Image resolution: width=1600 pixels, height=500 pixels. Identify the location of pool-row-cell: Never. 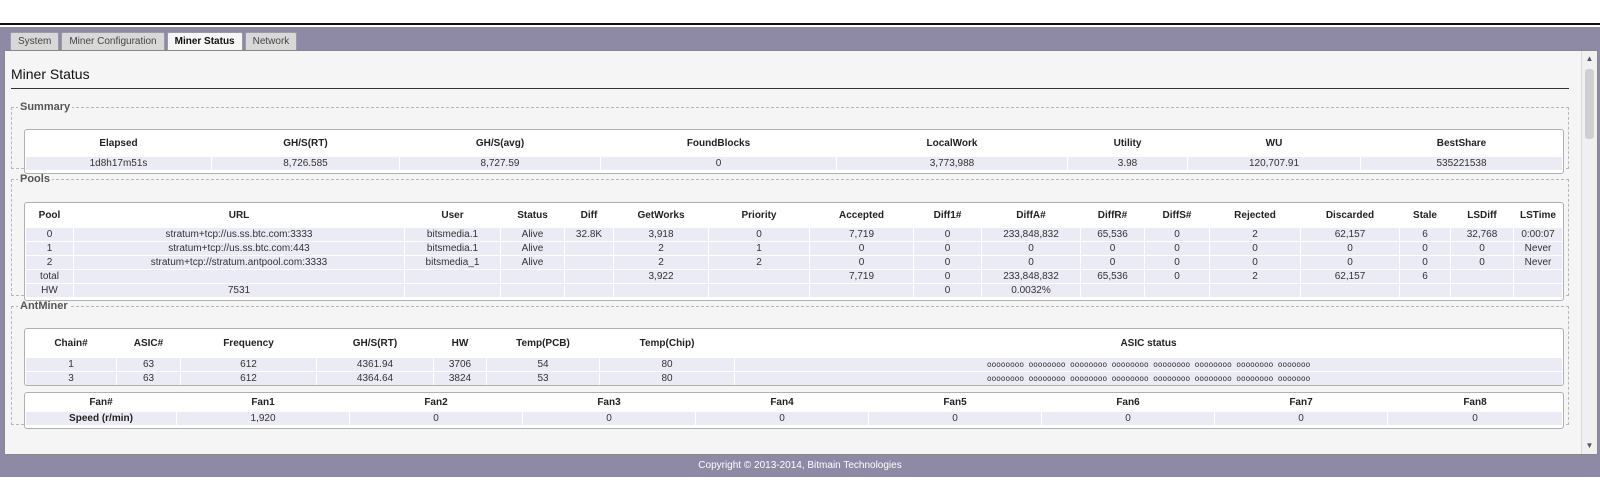
(1538, 262).